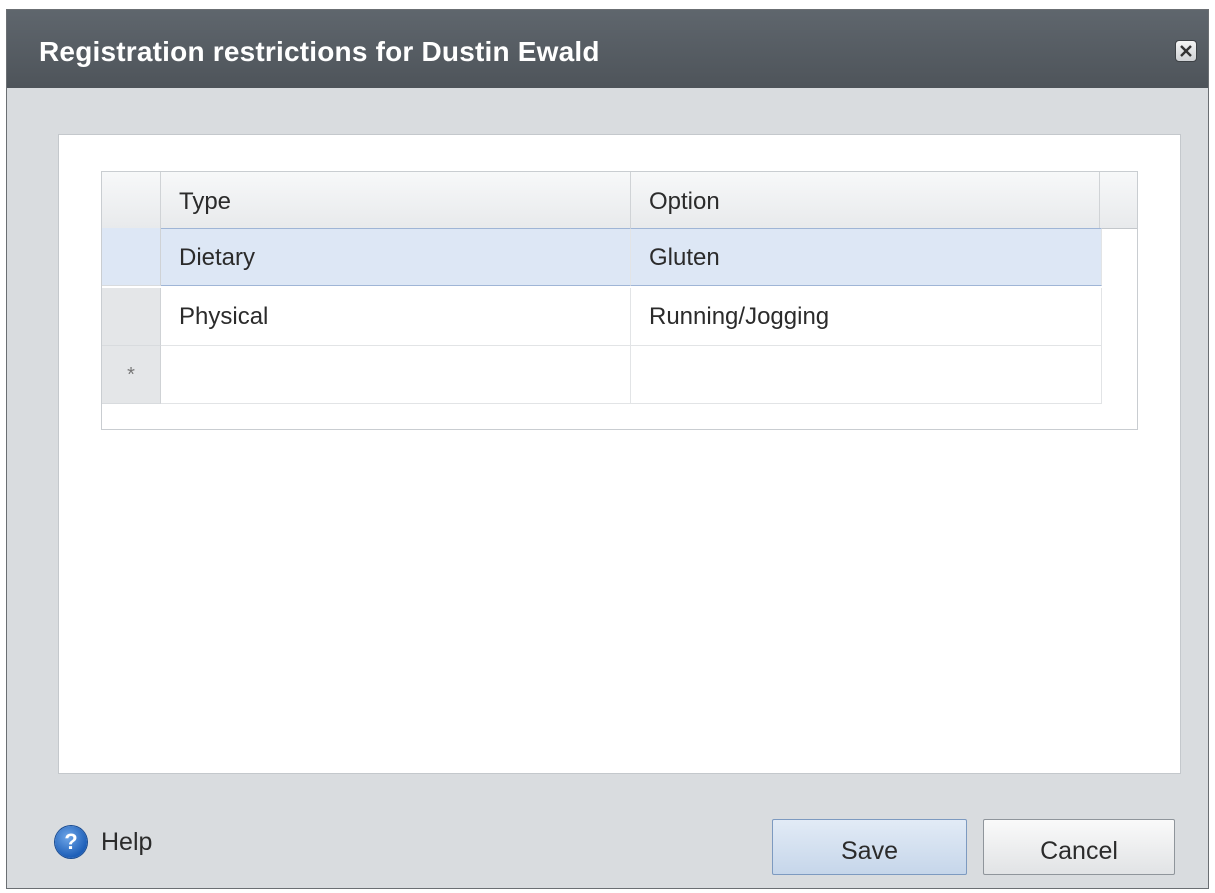 The image size is (1215, 893). Describe the element at coordinates (131, 375) in the screenshot. I see `new-row-marker: *` at that location.